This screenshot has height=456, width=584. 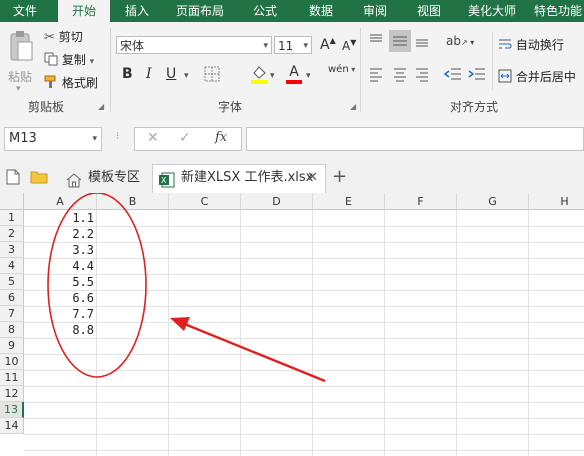 What do you see at coordinates (21, 46) in the screenshot?
I see `paste-icon` at bounding box center [21, 46].